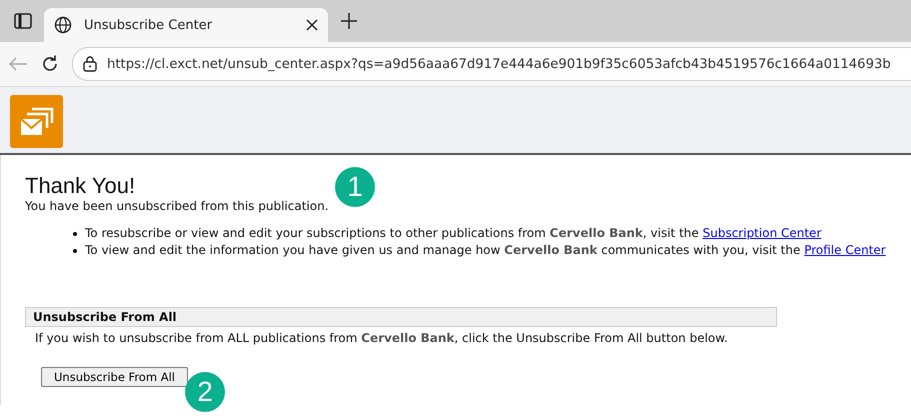 This screenshot has height=419, width=911. Describe the element at coordinates (114, 377) in the screenshot. I see `unsubscribe-all-button: Unsubscribe From All` at that location.